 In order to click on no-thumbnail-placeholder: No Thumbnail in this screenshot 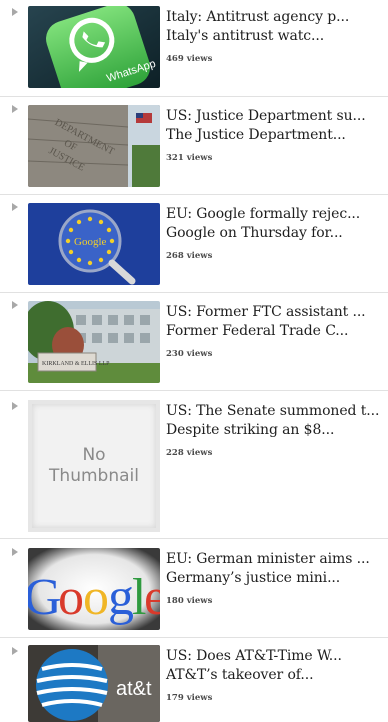, I will do `click(94, 466)`.